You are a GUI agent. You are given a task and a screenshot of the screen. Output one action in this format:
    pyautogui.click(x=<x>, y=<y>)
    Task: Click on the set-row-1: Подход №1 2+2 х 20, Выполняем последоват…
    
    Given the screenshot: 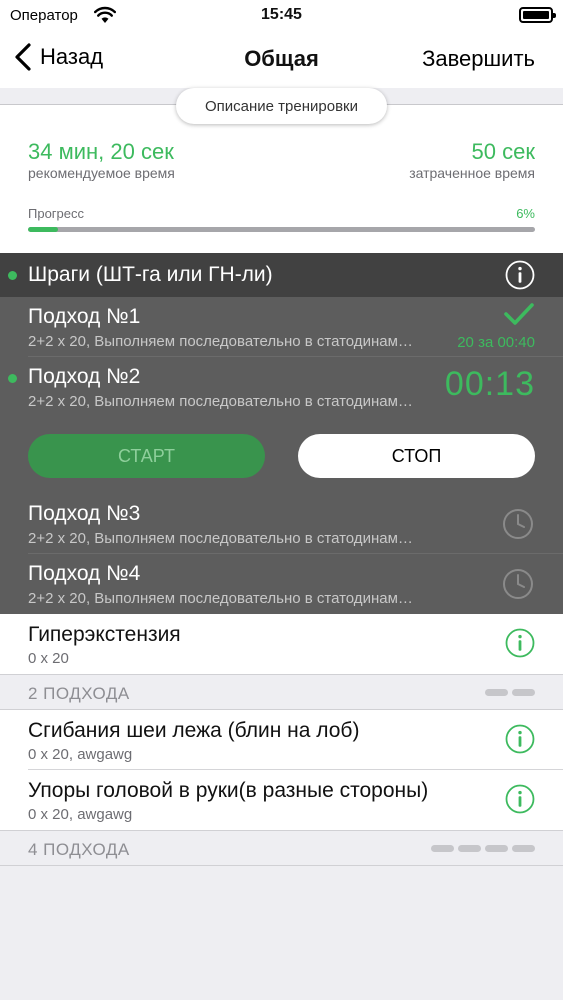 What is the action you would take?
    pyautogui.click(x=281, y=327)
    